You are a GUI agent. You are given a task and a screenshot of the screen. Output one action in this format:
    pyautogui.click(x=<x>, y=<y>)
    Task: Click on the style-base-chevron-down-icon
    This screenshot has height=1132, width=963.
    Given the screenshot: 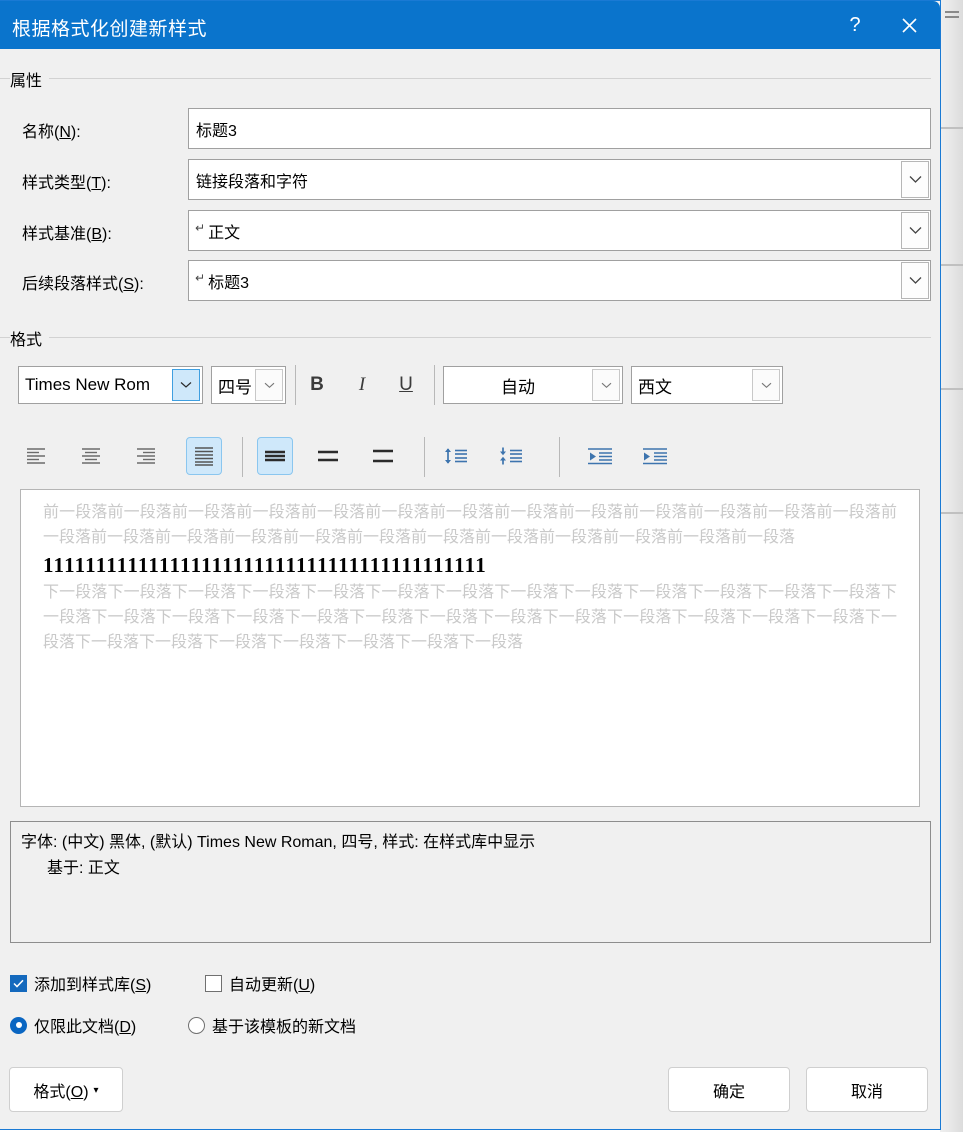 What is the action you would take?
    pyautogui.click(x=915, y=230)
    